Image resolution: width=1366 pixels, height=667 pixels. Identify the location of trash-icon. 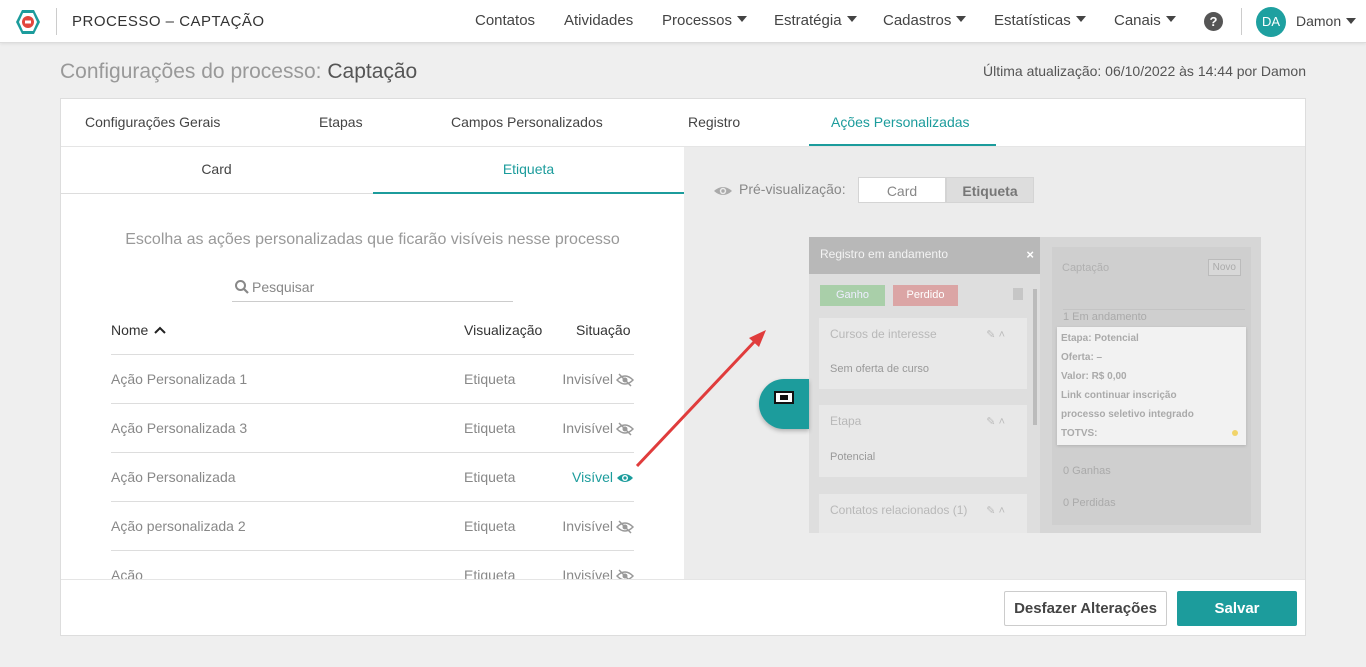
(1018, 294).